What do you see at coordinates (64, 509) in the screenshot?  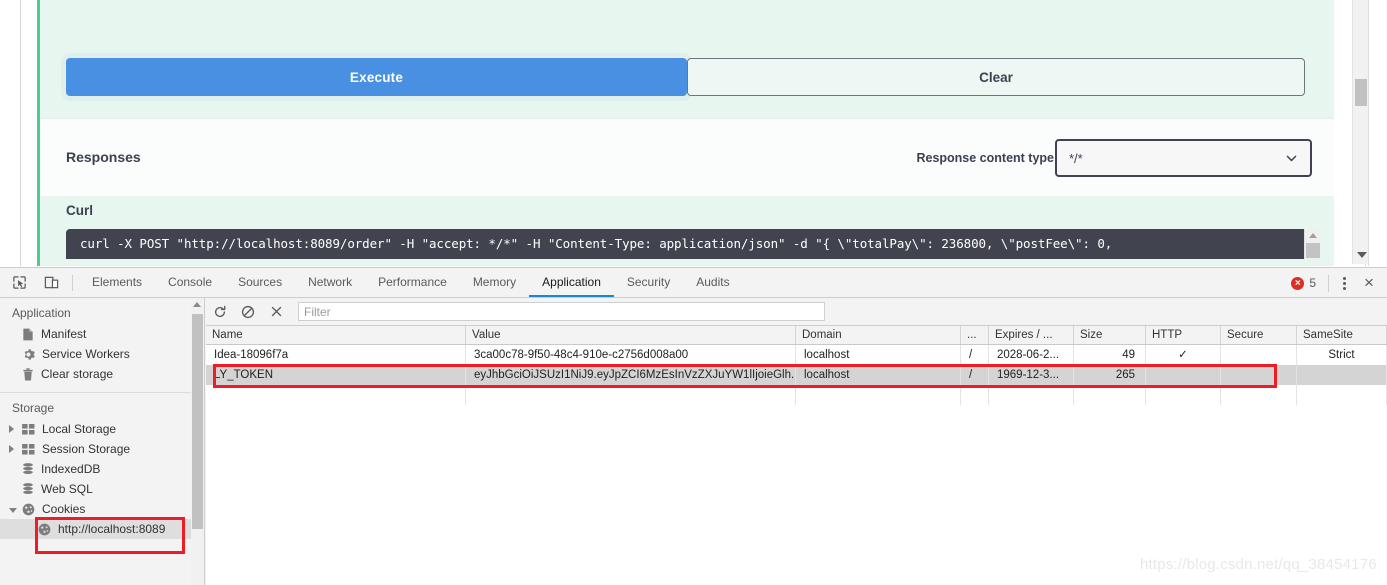 I see `sidebar-item-label: Cookies` at bounding box center [64, 509].